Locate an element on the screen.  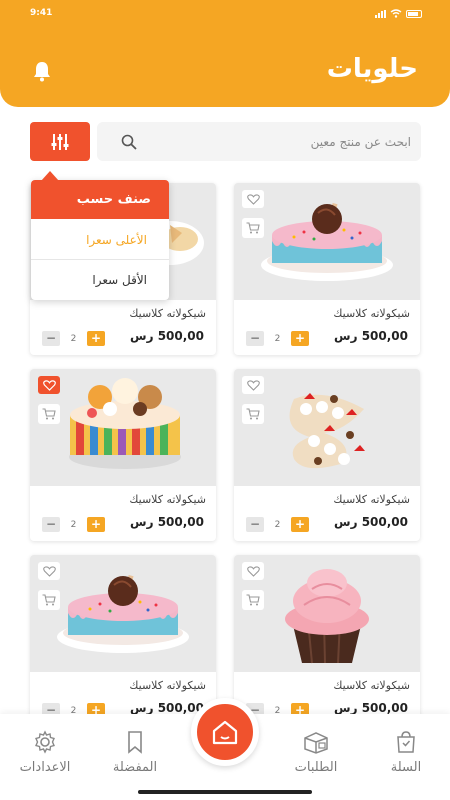
search-input is located at coordinates (276, 141).